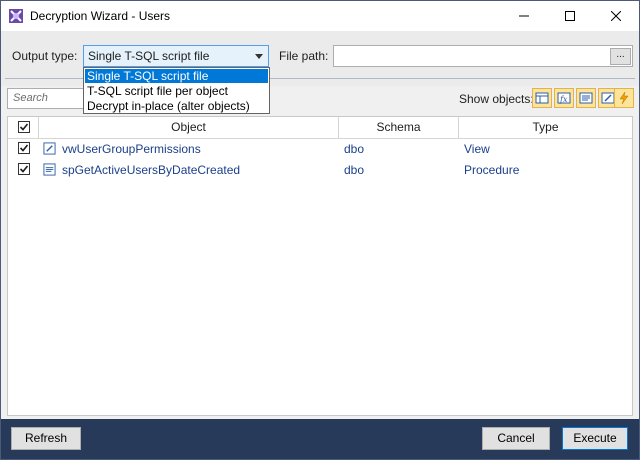 The height and width of the screenshot is (460, 640). What do you see at coordinates (483, 56) in the screenshot?
I see `file-path-input` at bounding box center [483, 56].